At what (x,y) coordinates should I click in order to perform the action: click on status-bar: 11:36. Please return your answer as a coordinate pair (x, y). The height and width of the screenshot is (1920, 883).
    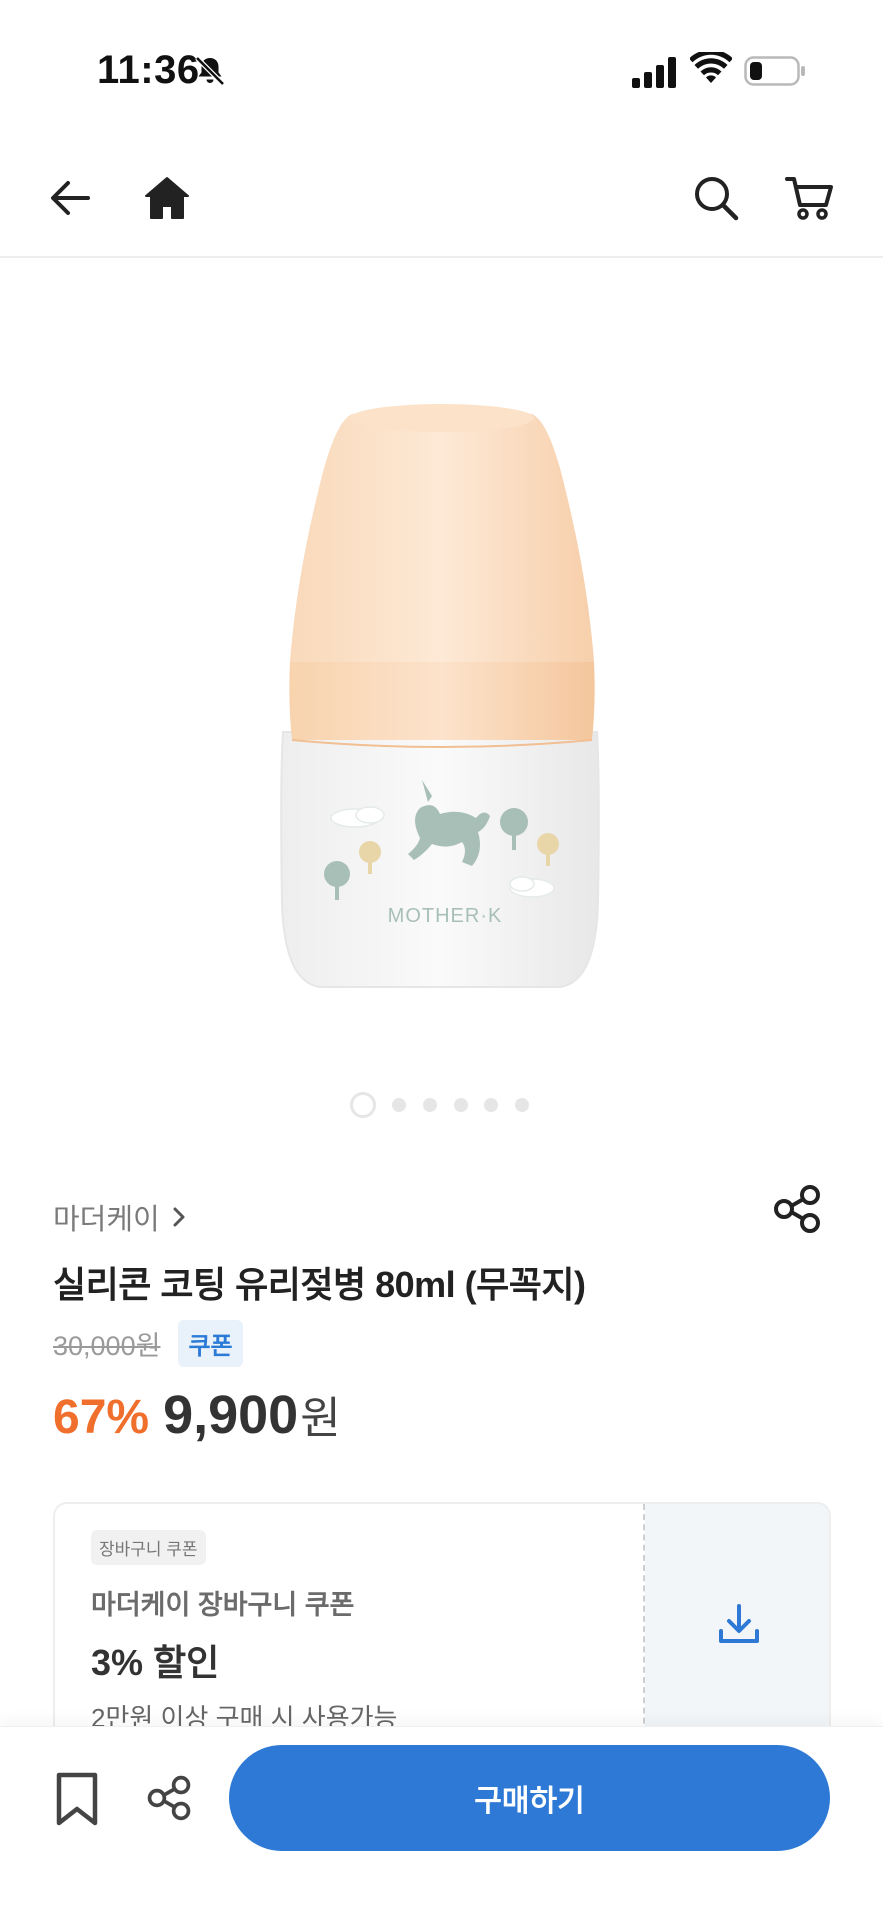
    Looking at the image, I should click on (441, 70).